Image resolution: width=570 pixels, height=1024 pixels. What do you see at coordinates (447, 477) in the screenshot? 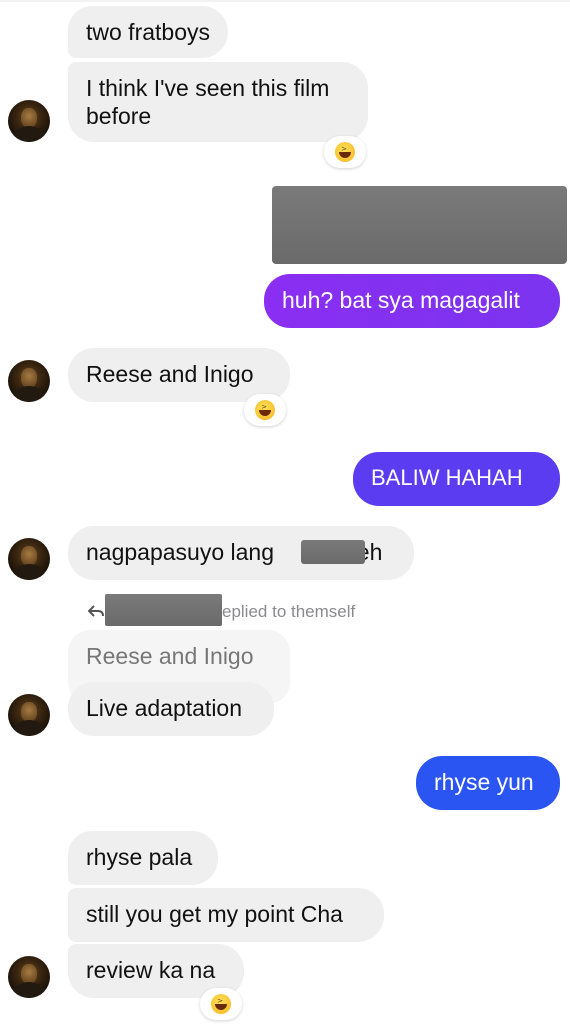
I see `message-text: BALIW HAHAH` at bounding box center [447, 477].